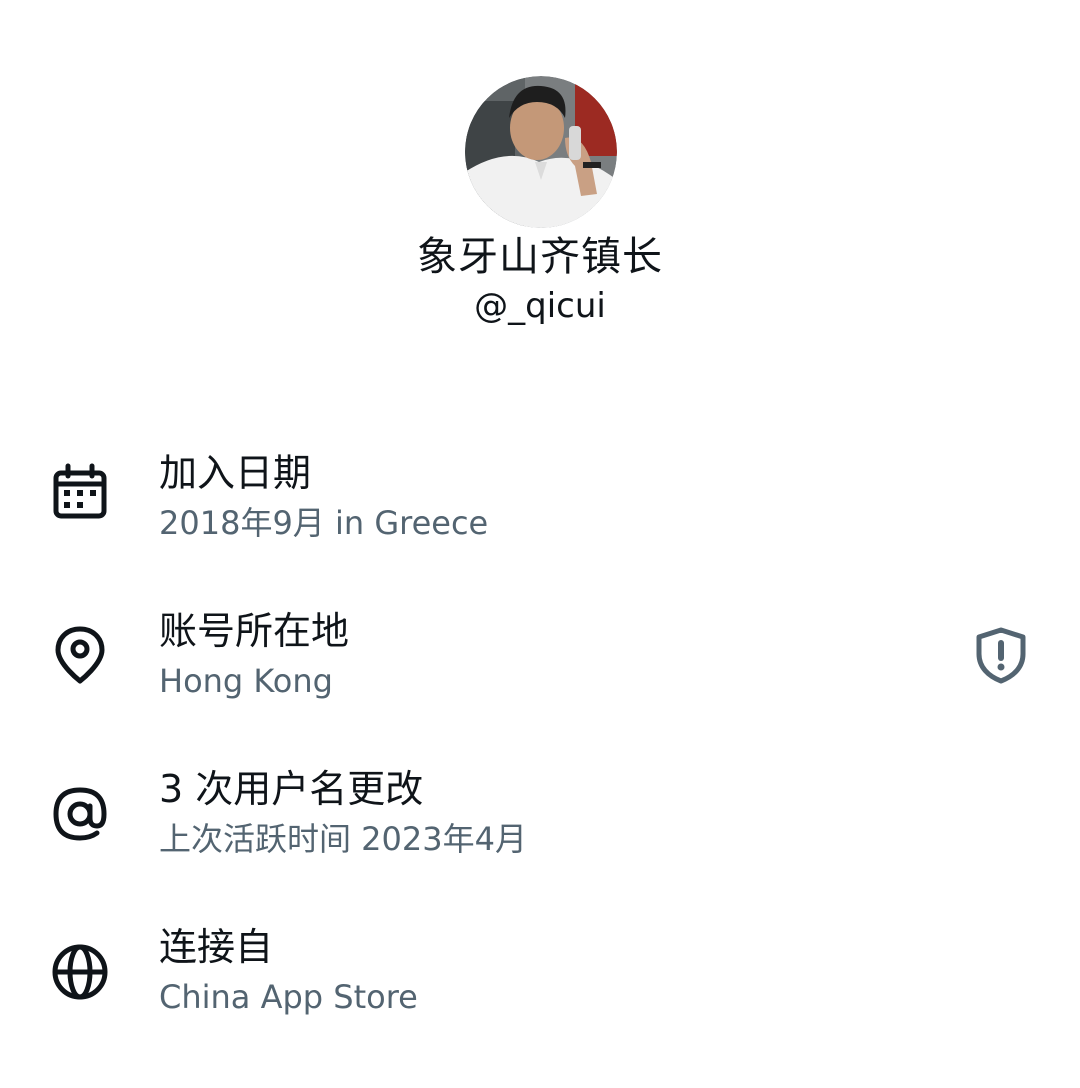 This screenshot has width=1080, height=1088. I want to click on globe-icon, so click(80, 972).